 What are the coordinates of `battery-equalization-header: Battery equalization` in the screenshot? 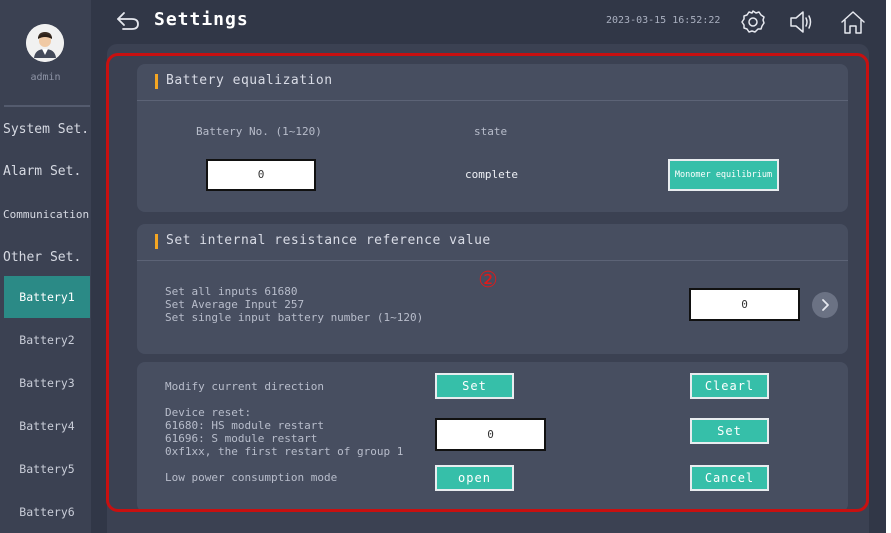 It's located at (492, 82).